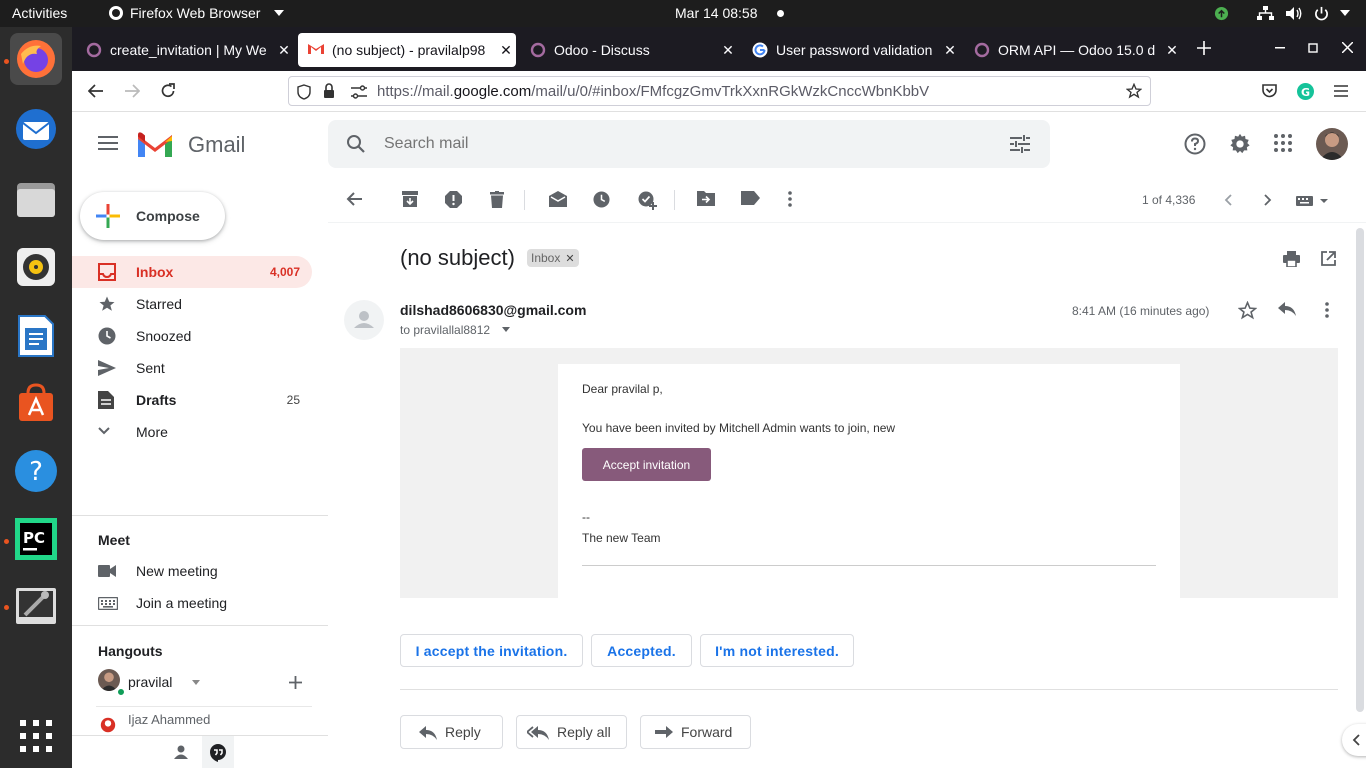 The image size is (1366, 768). What do you see at coordinates (192, 571) in the screenshot?
I see `new-meeting-item: New meeting` at bounding box center [192, 571].